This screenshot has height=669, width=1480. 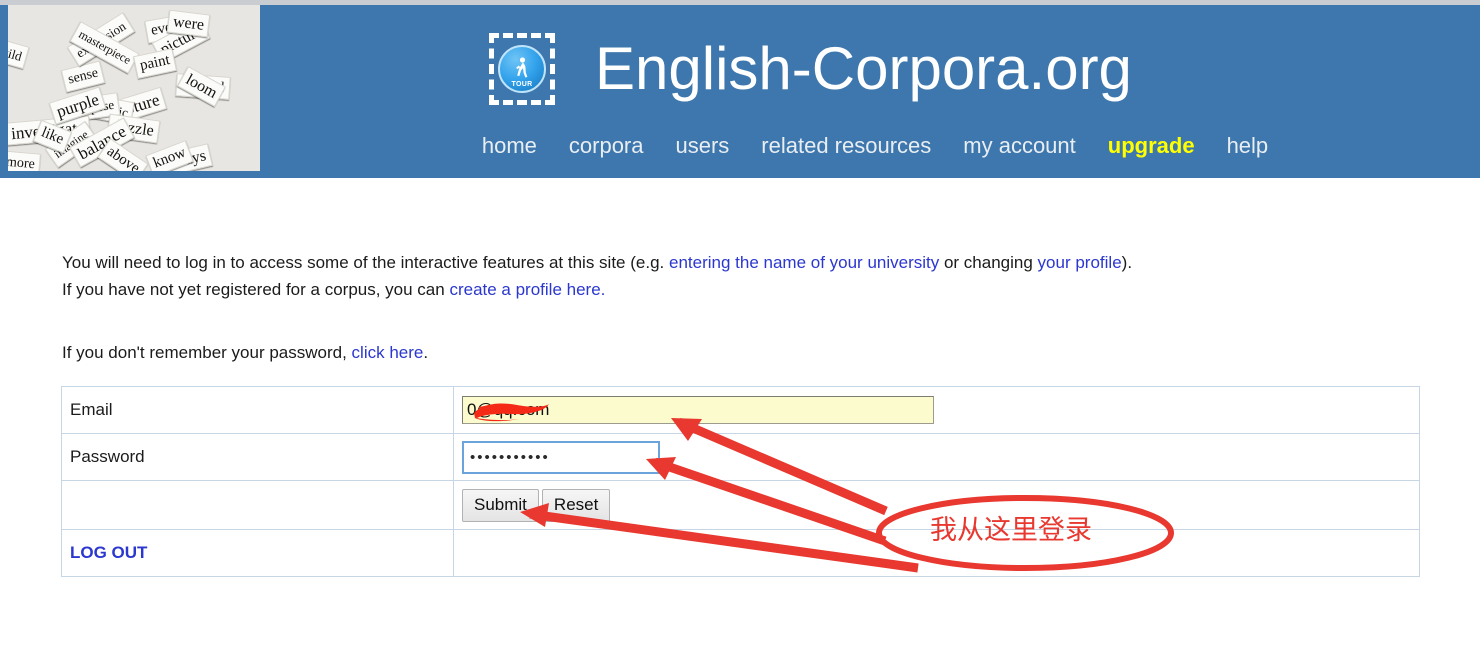 I want to click on table-row-password: Password •••••••••••, so click(x=740, y=457).